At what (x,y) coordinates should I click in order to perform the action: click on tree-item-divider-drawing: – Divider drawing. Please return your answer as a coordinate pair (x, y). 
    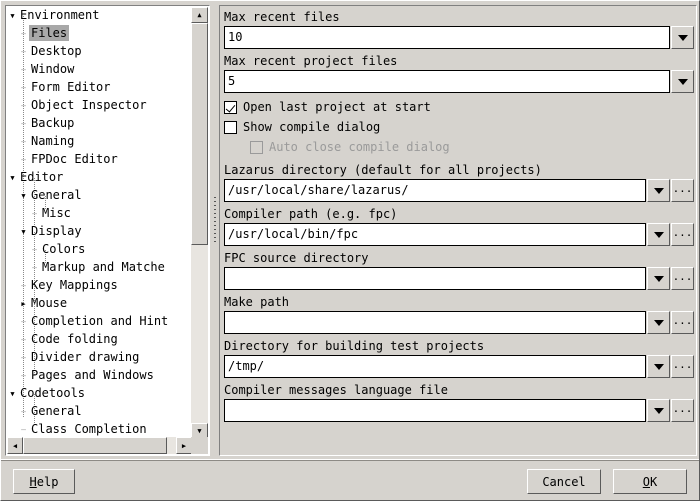
    Looking at the image, I should click on (99, 358).